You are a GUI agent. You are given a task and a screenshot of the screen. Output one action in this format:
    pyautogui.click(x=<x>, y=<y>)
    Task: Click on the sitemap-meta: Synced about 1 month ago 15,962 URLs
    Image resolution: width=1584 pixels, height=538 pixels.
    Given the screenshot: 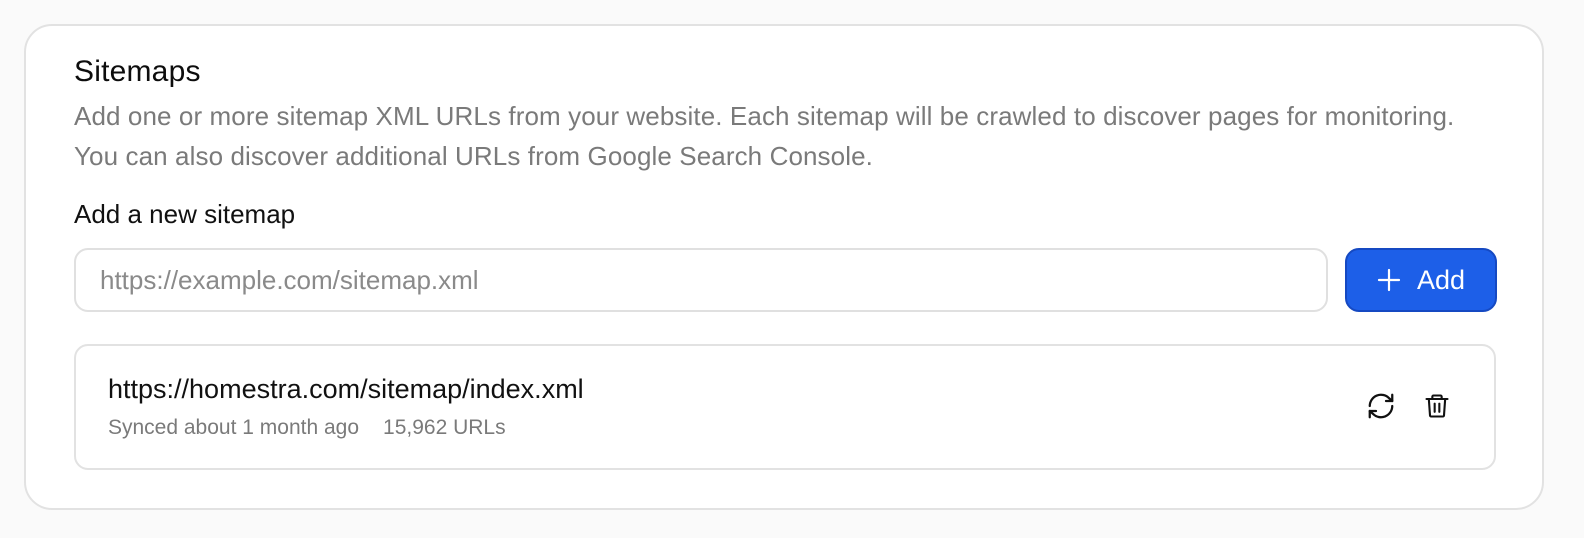 What is the action you would take?
    pyautogui.click(x=307, y=428)
    